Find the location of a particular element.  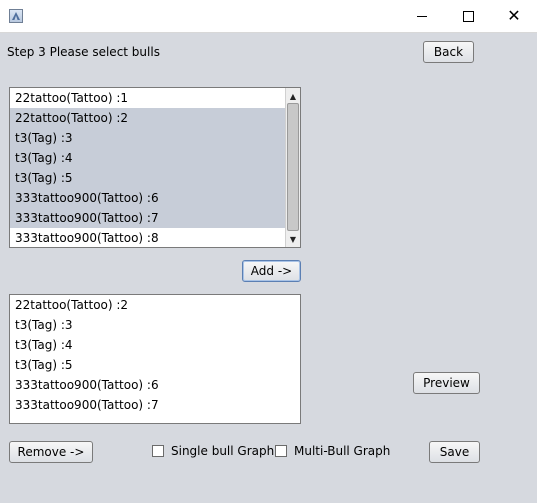

available-bulls-scrollbar: ▲ ▼ is located at coordinates (292, 167).